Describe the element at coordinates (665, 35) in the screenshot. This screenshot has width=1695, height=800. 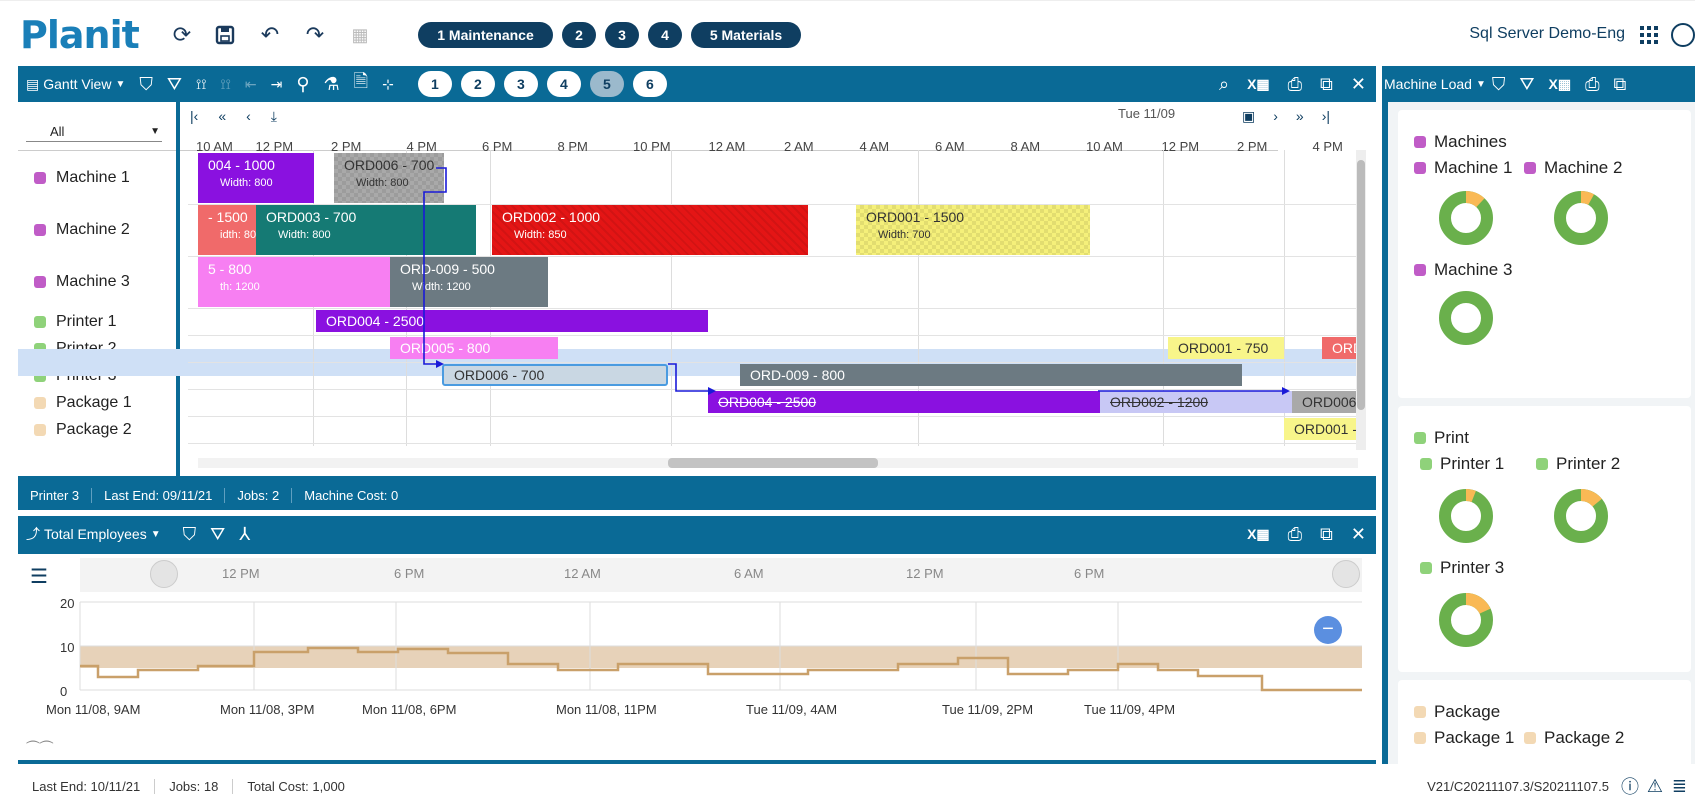
I see `pill-4: 4` at that location.